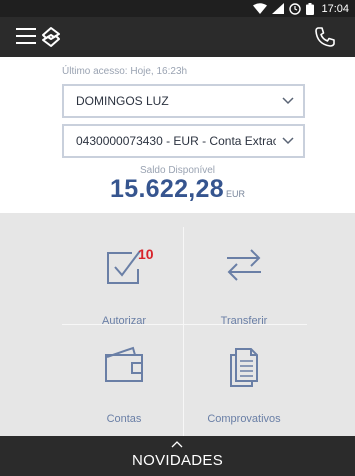 The image size is (355, 476). I want to click on receipts-tile: Comprovativos, so click(244, 390).